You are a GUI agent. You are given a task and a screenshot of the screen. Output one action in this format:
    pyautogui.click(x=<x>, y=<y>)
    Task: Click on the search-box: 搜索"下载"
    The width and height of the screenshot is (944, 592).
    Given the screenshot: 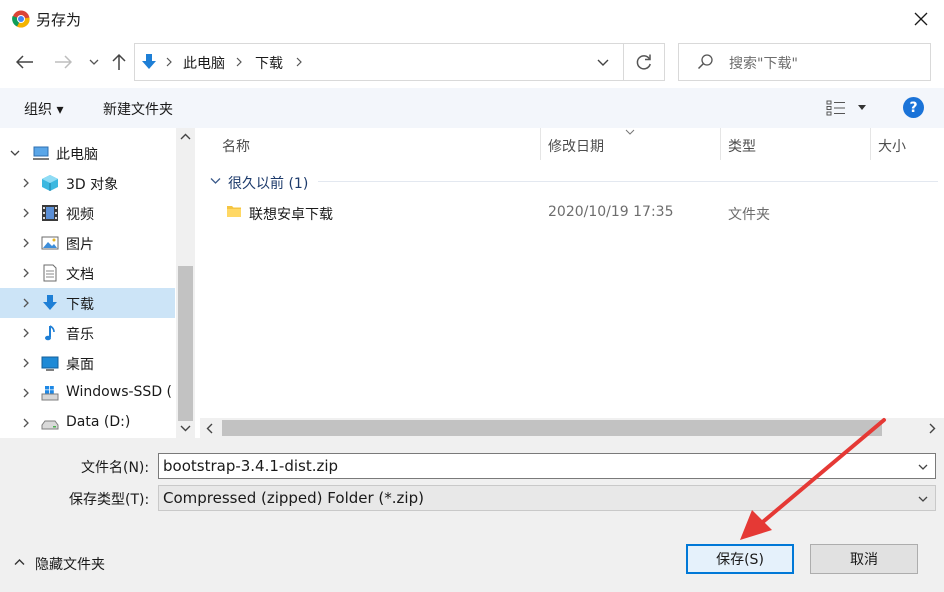 What is the action you would take?
    pyautogui.click(x=804, y=62)
    